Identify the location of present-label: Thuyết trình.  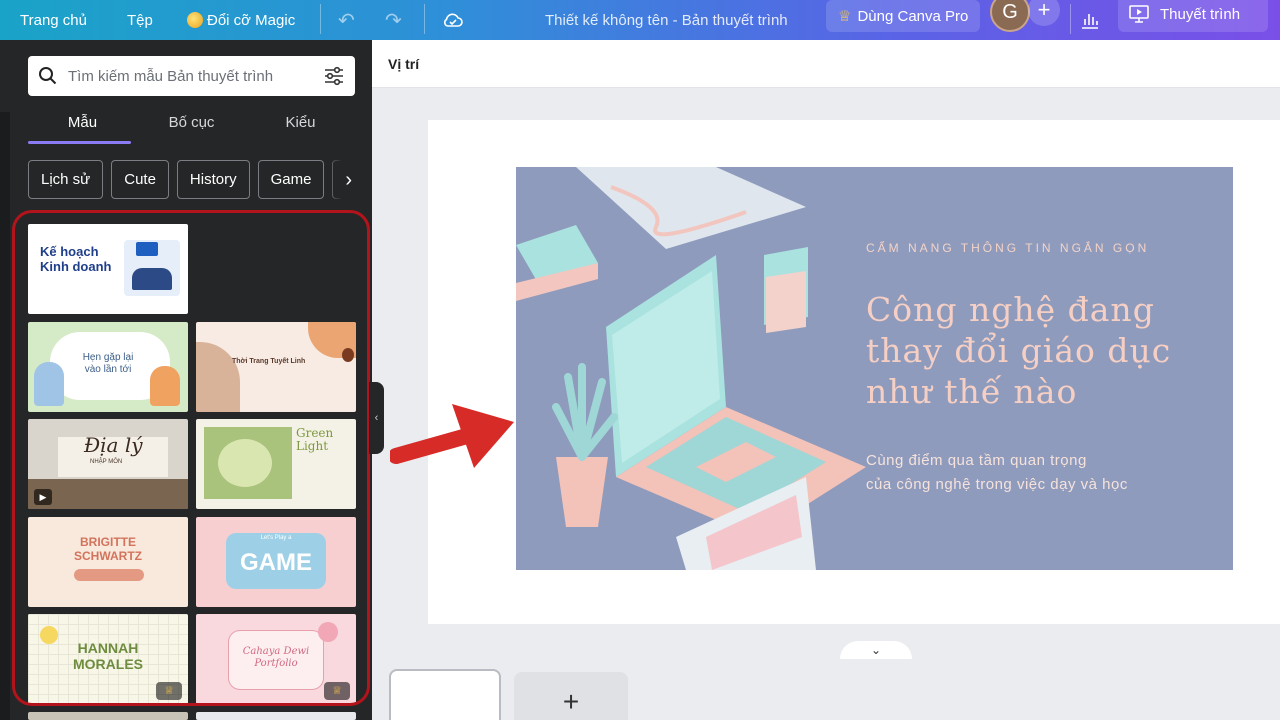
(1200, 14).